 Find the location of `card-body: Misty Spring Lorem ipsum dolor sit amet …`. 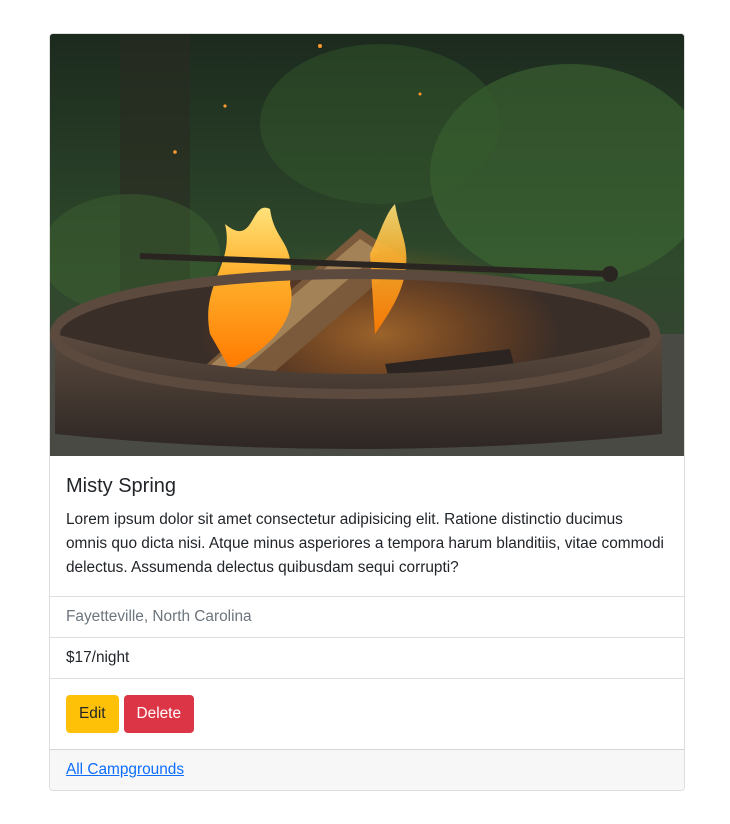

card-body: Misty Spring Lorem ipsum dolor sit amet … is located at coordinates (367, 526).